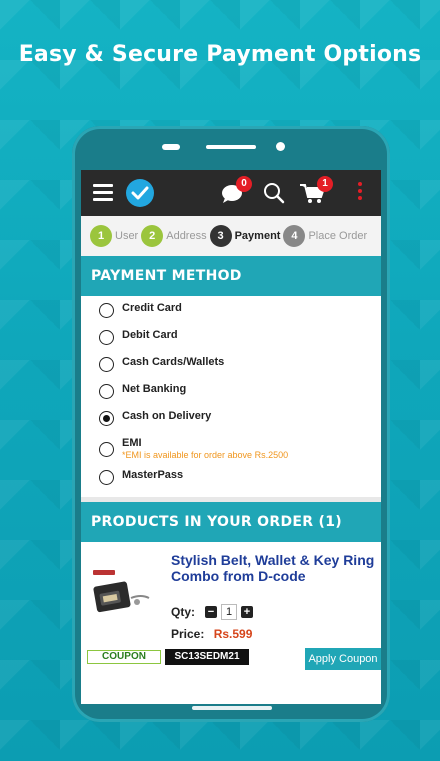 This screenshot has height=761, width=440. What do you see at coordinates (338, 236) in the screenshot?
I see `step-label: Place Order` at bounding box center [338, 236].